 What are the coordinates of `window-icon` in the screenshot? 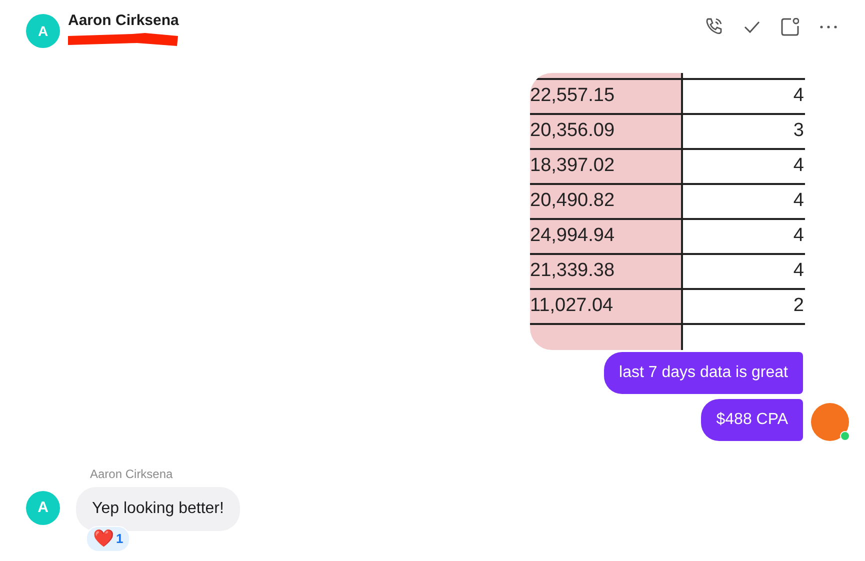 It's located at (790, 27).